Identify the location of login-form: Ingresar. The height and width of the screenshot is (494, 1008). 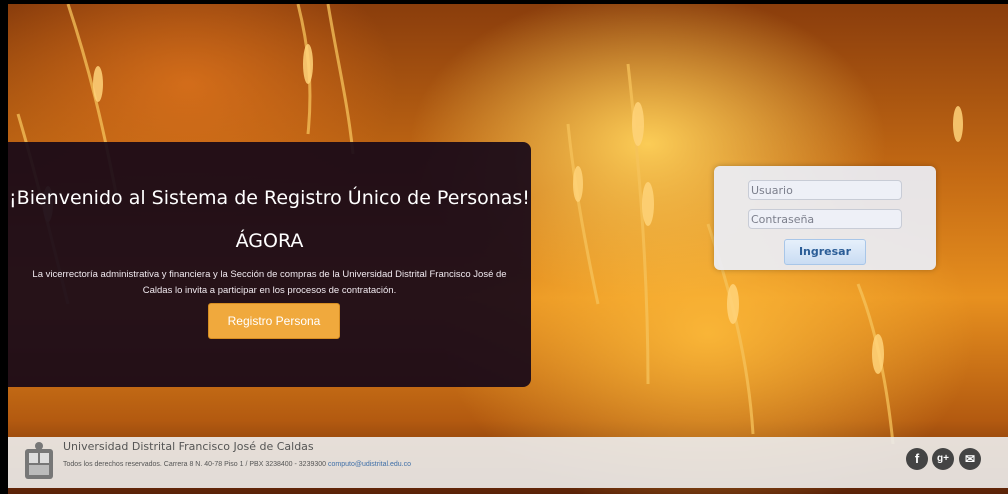
(825, 218).